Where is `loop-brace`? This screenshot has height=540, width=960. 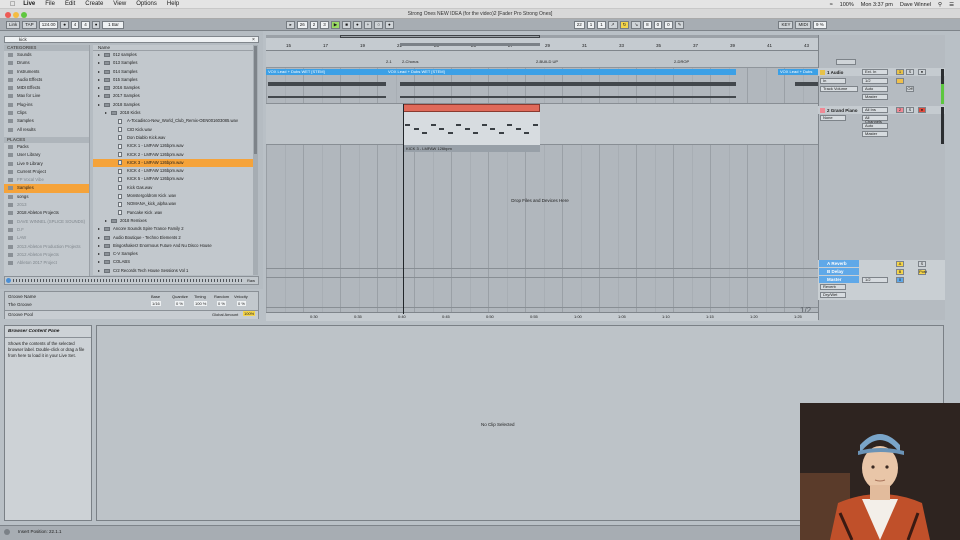 loop-brace is located at coordinates (470, 44).